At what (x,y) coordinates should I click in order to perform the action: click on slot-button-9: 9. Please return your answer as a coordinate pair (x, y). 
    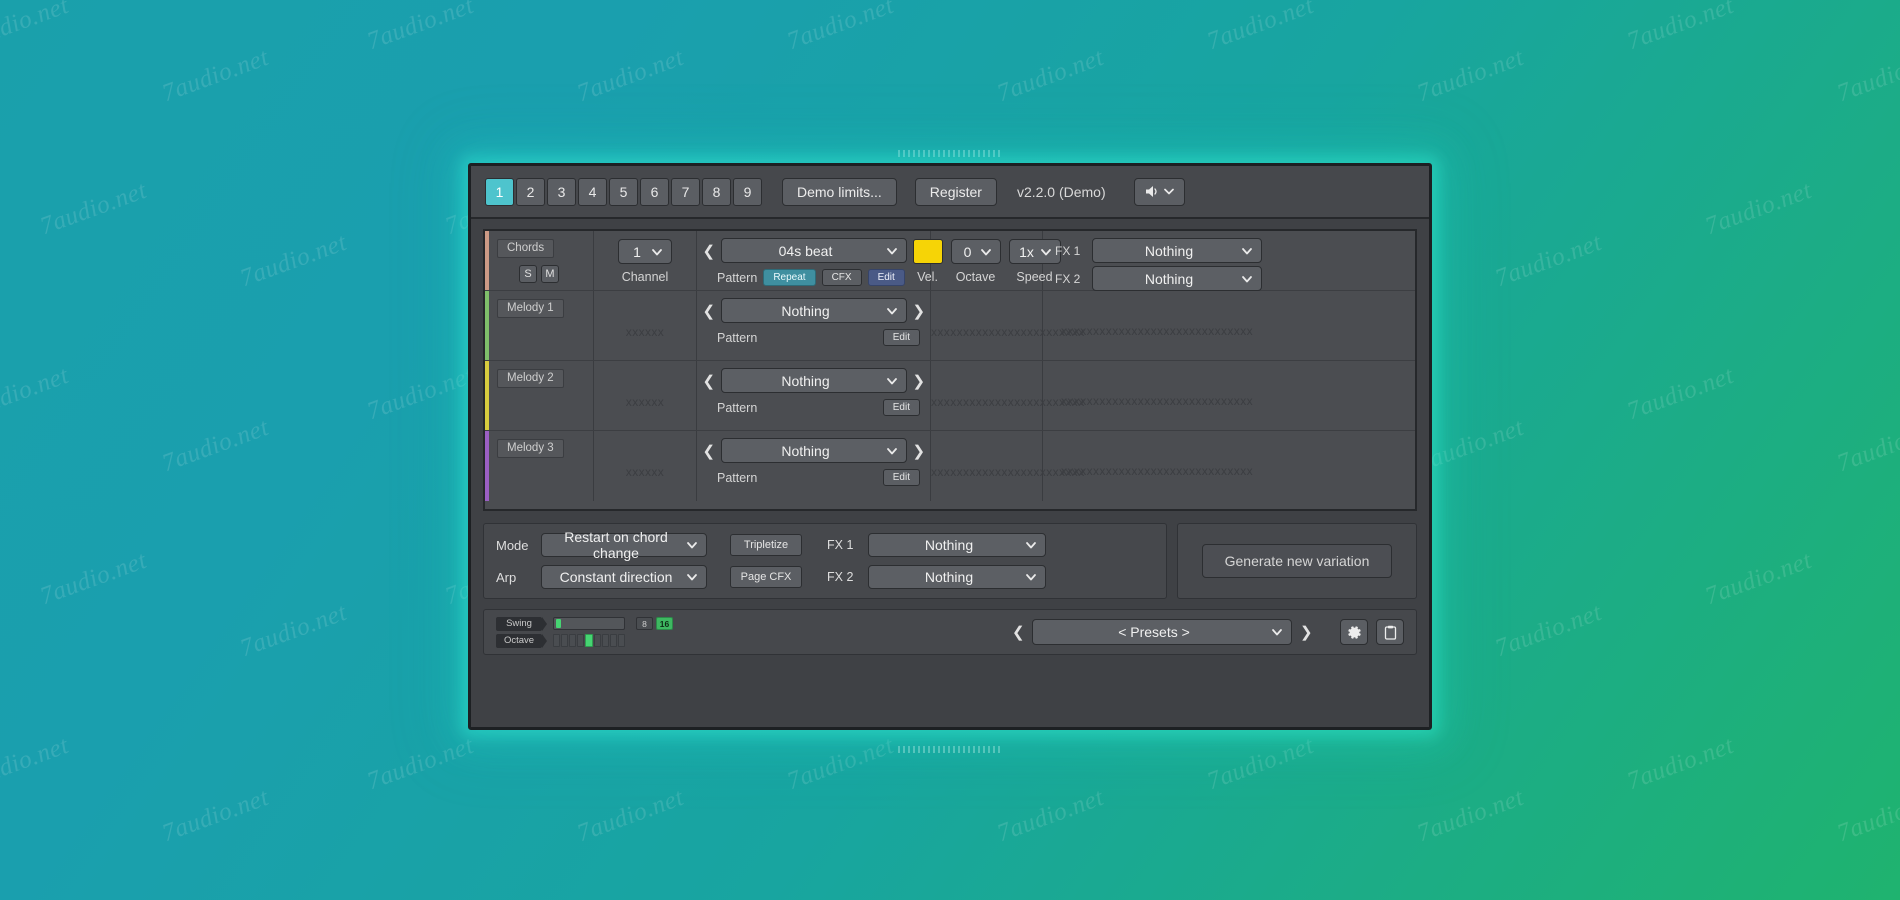
    Looking at the image, I should click on (747, 191).